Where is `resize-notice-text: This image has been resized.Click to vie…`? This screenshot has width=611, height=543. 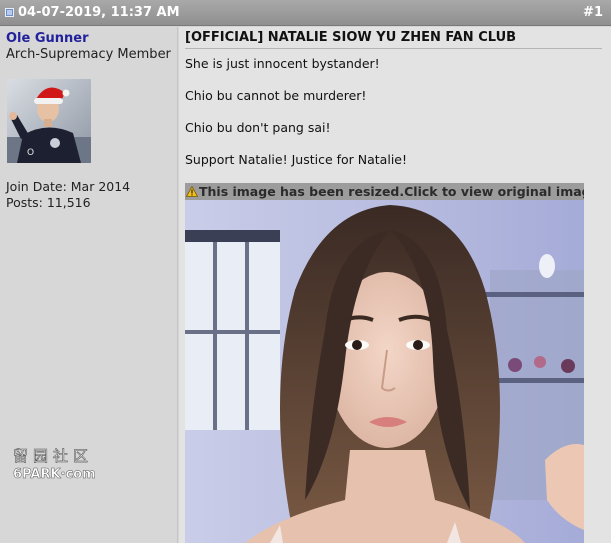
resize-notice-text: This image has been resized.Click to vie… is located at coordinates (391, 191).